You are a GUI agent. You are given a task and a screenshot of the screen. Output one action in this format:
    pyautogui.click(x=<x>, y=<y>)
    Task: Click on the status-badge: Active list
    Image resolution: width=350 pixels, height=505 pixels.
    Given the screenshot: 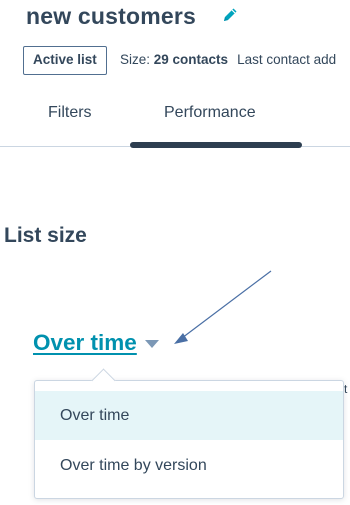 What is the action you would take?
    pyautogui.click(x=65, y=60)
    